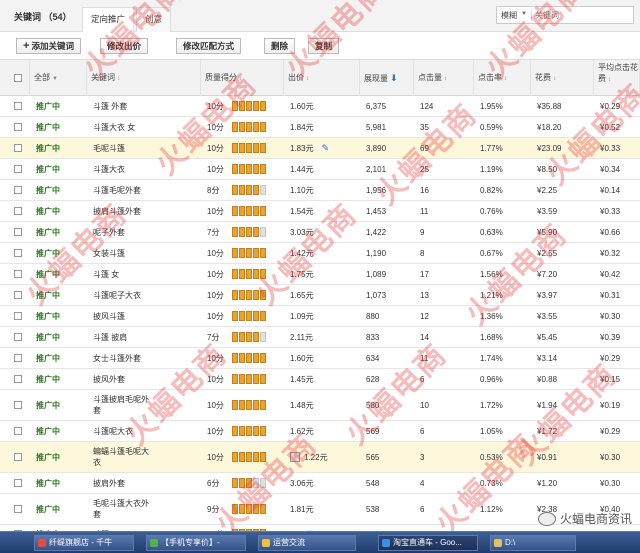  Describe the element at coordinates (302, 316) in the screenshot. I see `bid-value: 1.09元` at that location.